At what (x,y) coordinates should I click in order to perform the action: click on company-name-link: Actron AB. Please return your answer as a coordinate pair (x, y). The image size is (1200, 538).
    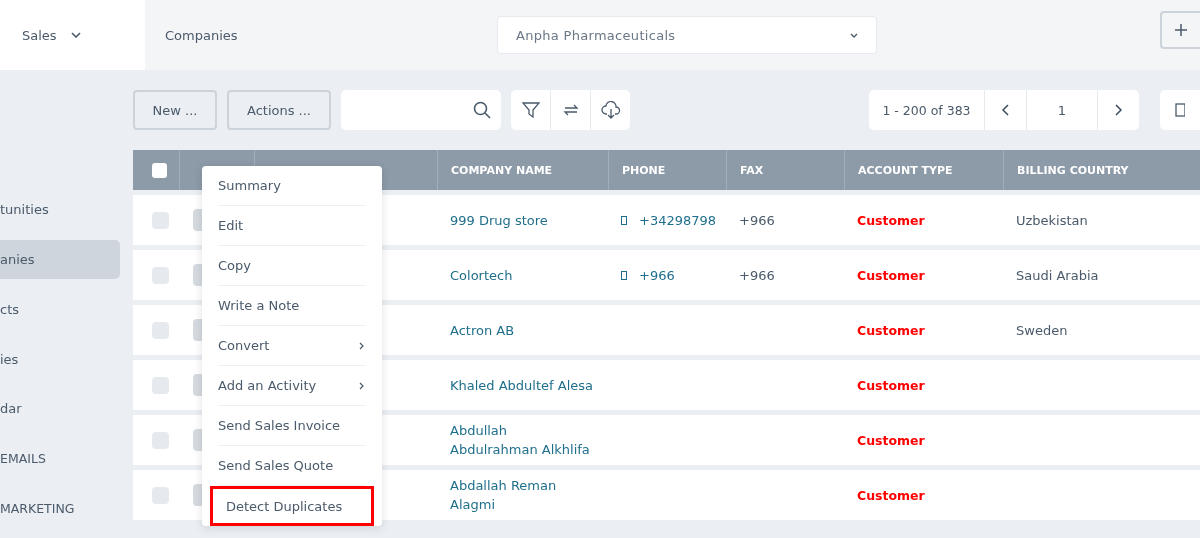
    Looking at the image, I should click on (482, 330).